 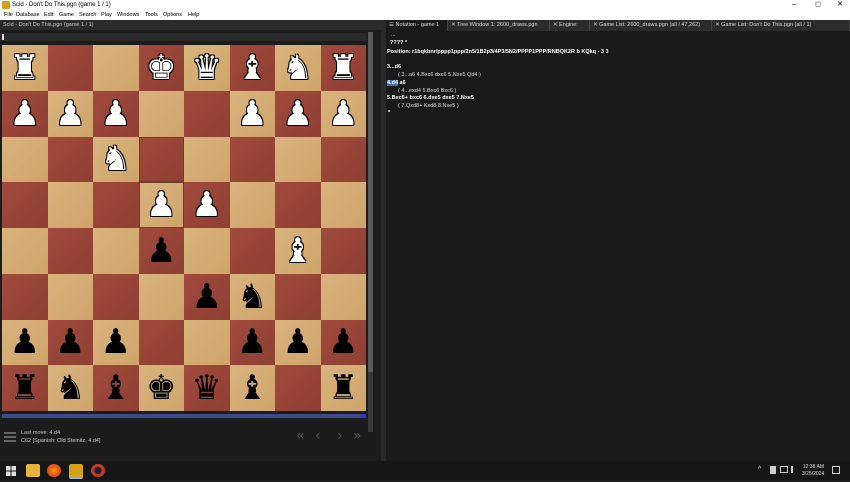 What do you see at coordinates (394, 67) in the screenshot?
I see `move-line-1: 3...d6` at bounding box center [394, 67].